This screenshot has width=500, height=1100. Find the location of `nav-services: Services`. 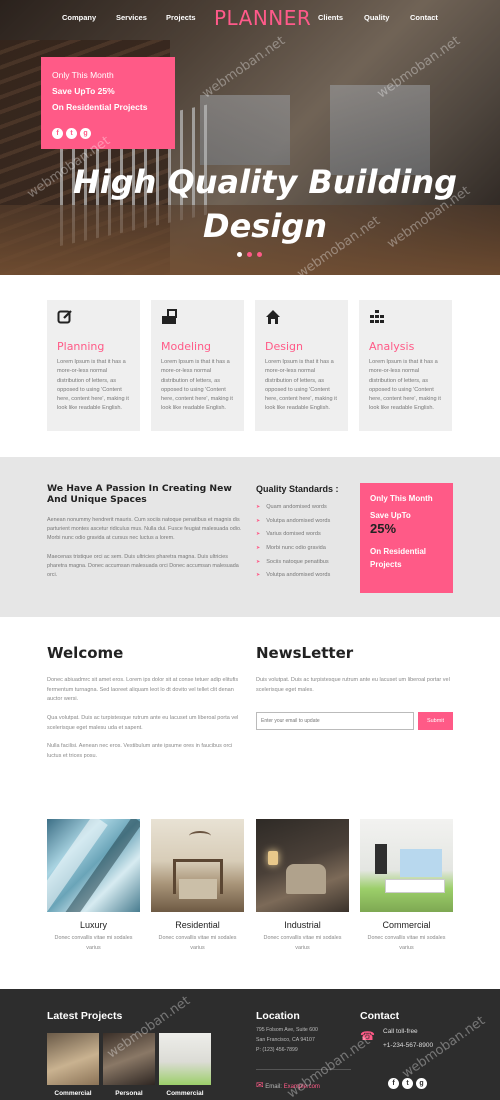

nav-services: Services is located at coordinates (131, 17).